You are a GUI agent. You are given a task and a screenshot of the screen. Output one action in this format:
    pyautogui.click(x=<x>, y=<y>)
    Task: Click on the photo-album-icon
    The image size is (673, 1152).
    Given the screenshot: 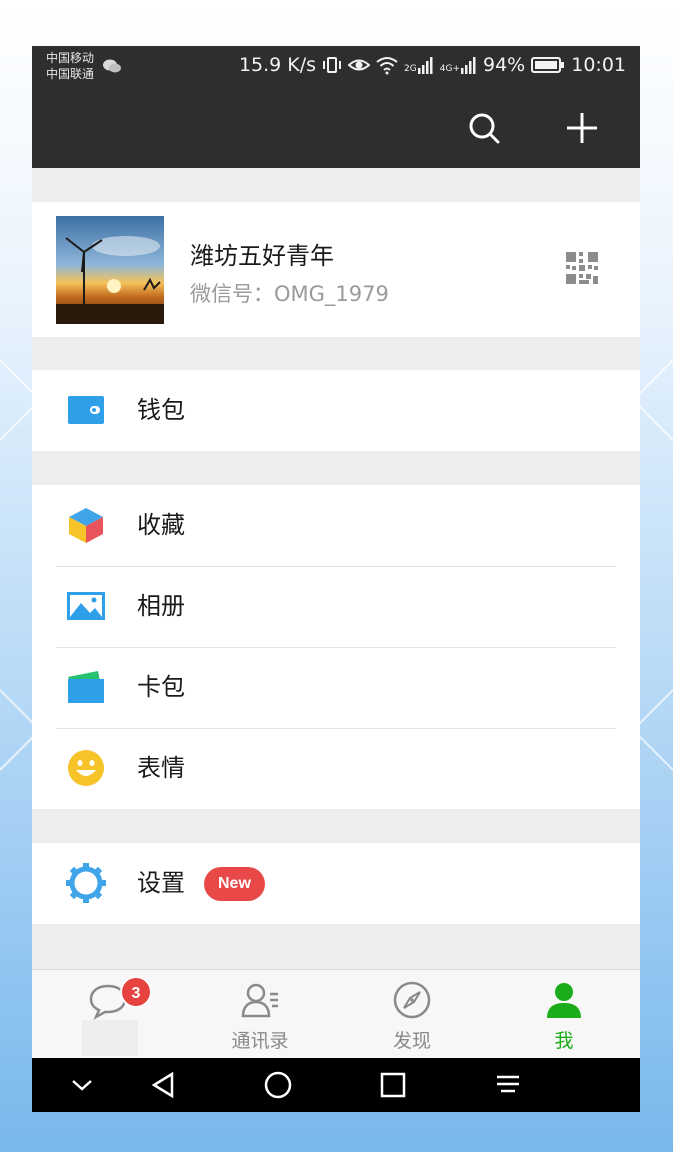 What is the action you would take?
    pyautogui.click(x=86, y=606)
    